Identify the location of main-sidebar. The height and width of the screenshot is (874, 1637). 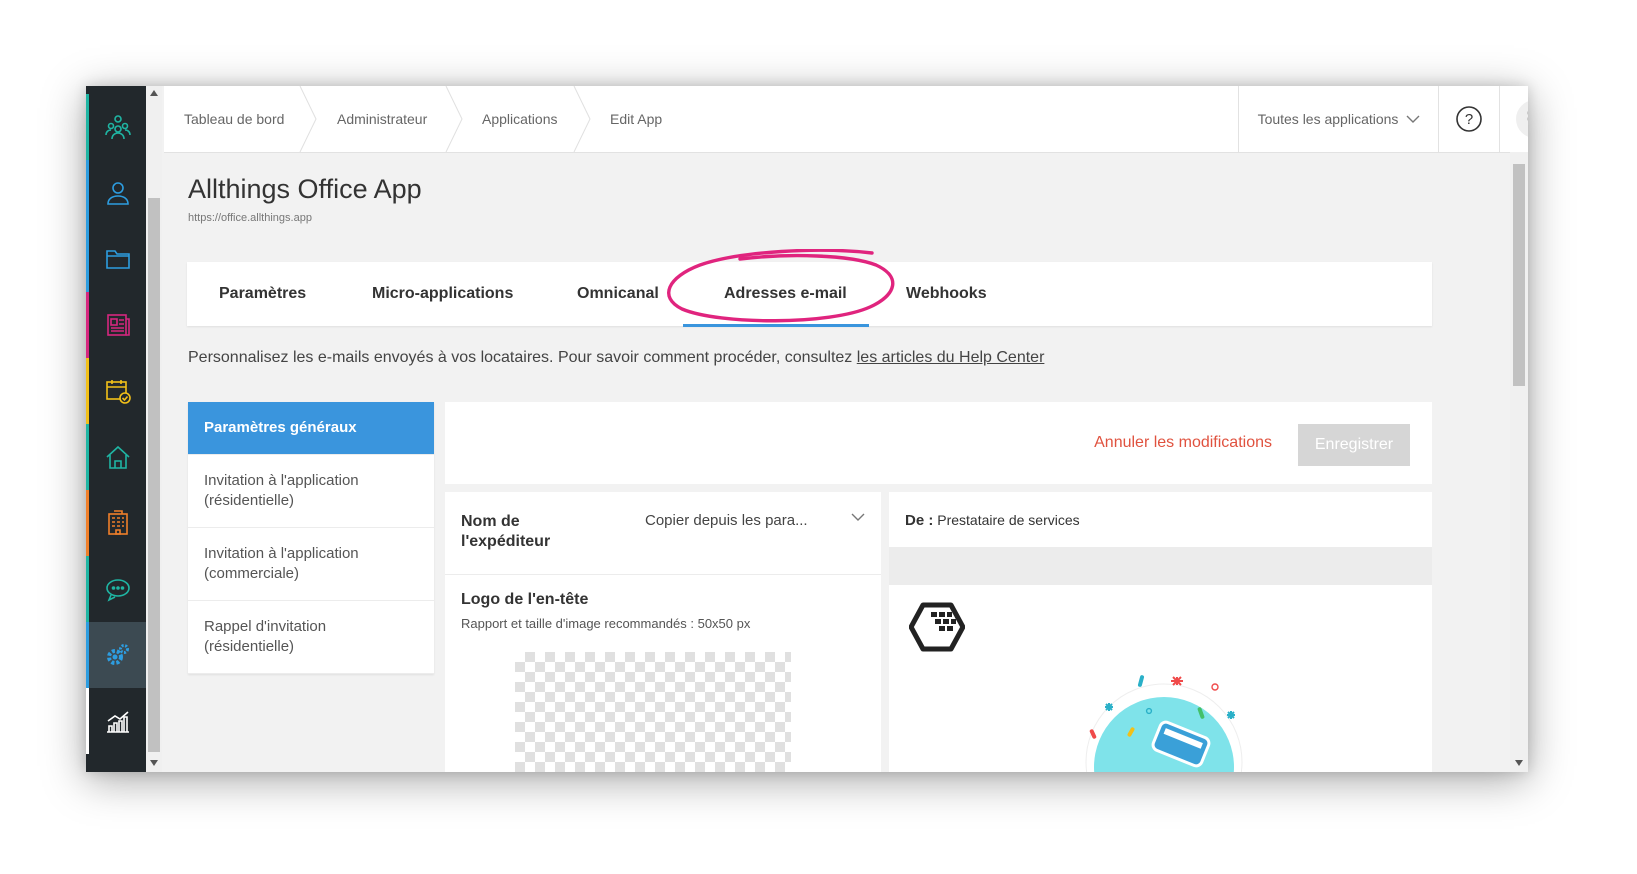
(116, 429).